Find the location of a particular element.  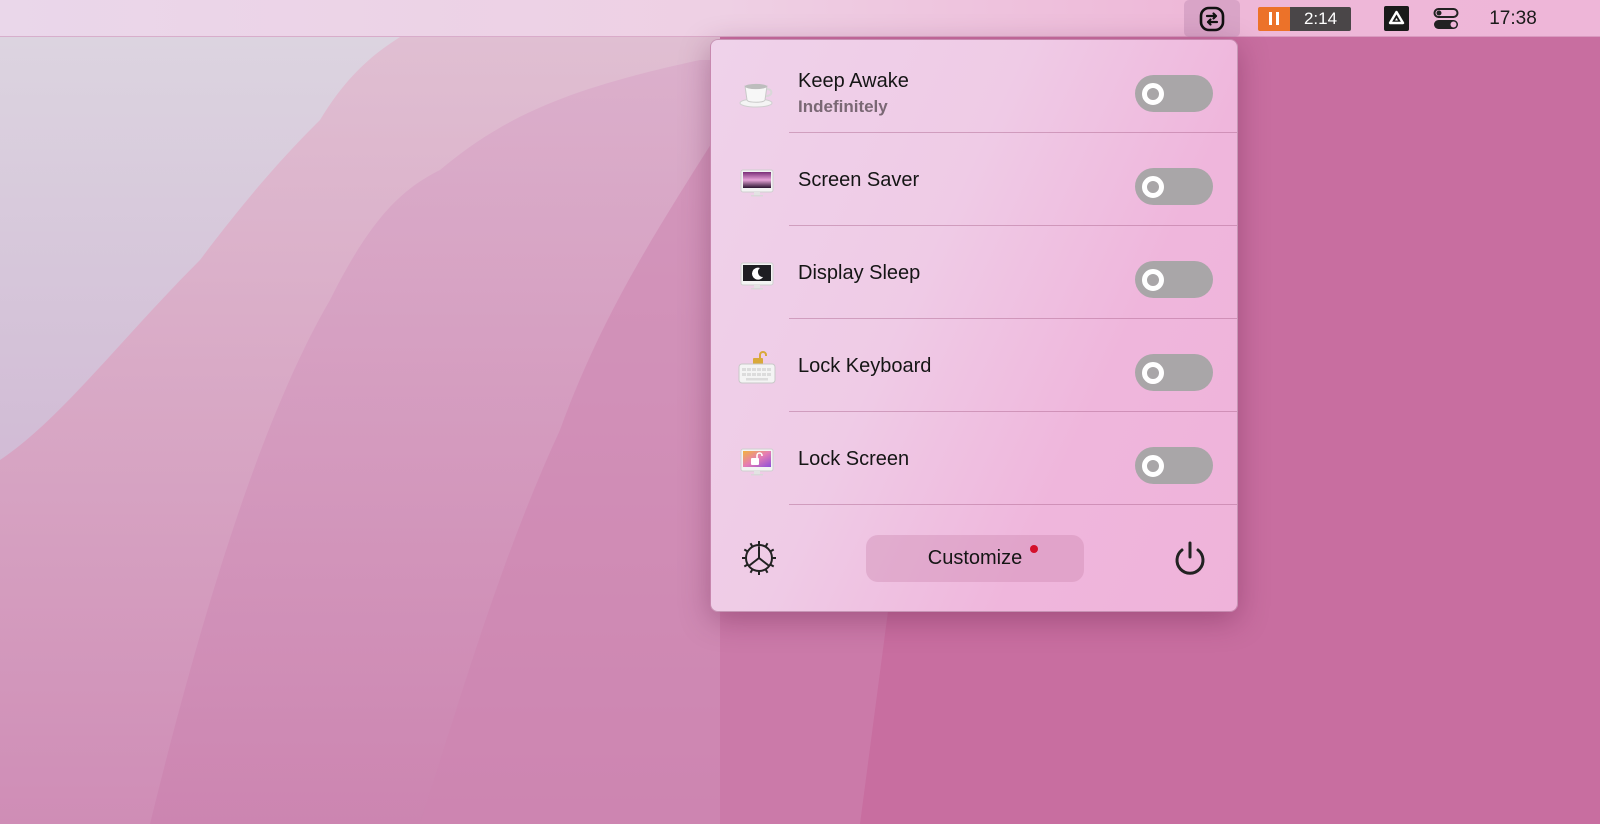

timer-menu-extra: 2:14 is located at coordinates (1304, 18).